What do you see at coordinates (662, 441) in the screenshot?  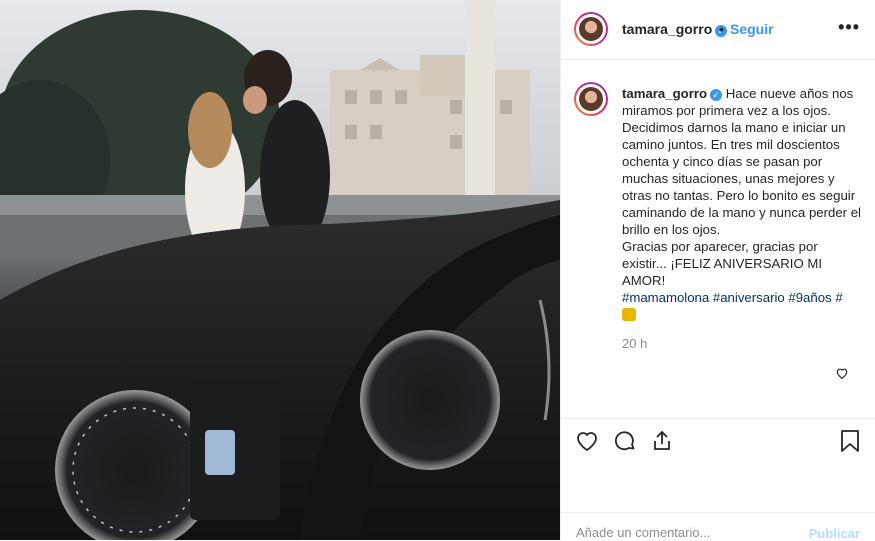 I see `share-icon` at bounding box center [662, 441].